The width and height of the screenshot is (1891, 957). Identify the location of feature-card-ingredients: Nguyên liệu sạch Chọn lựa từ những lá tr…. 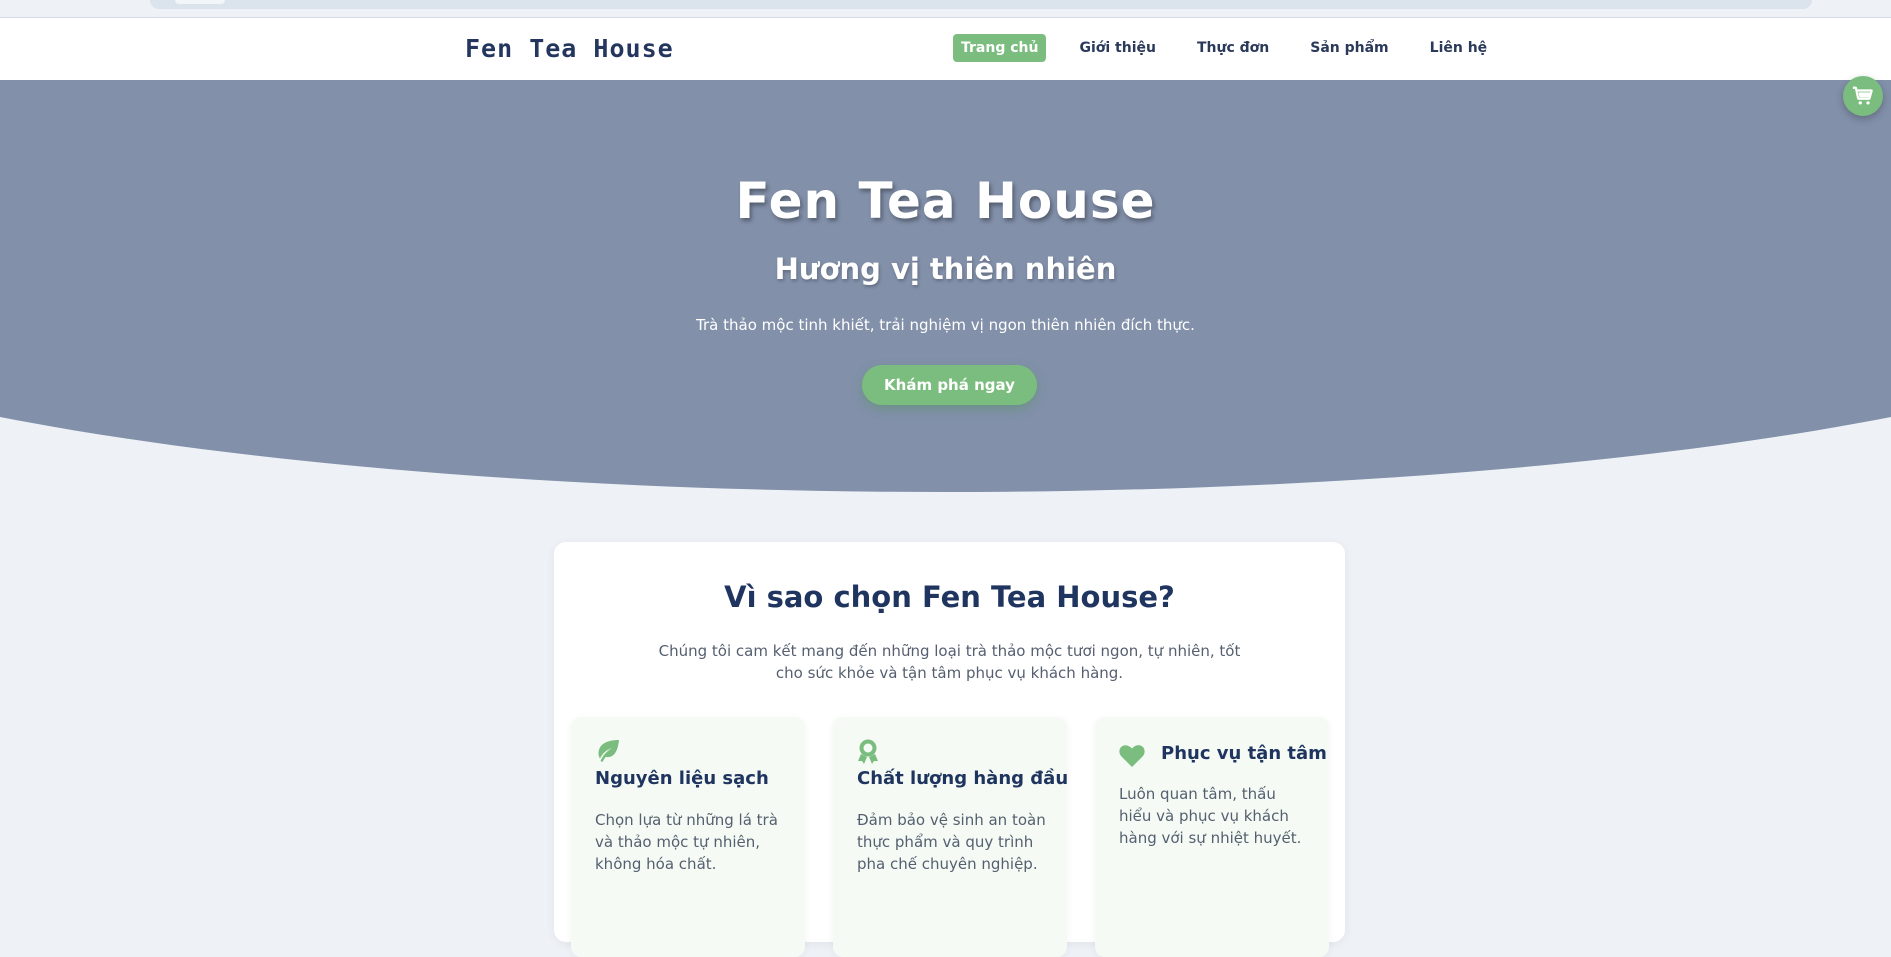
(688, 837).